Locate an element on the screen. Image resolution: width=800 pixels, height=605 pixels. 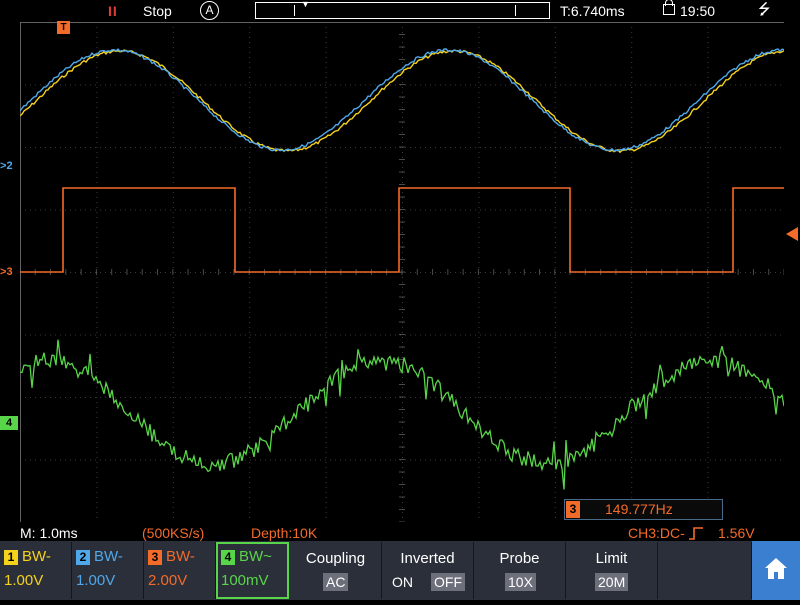
inverted-title: Inverted is located at coordinates (427, 558).